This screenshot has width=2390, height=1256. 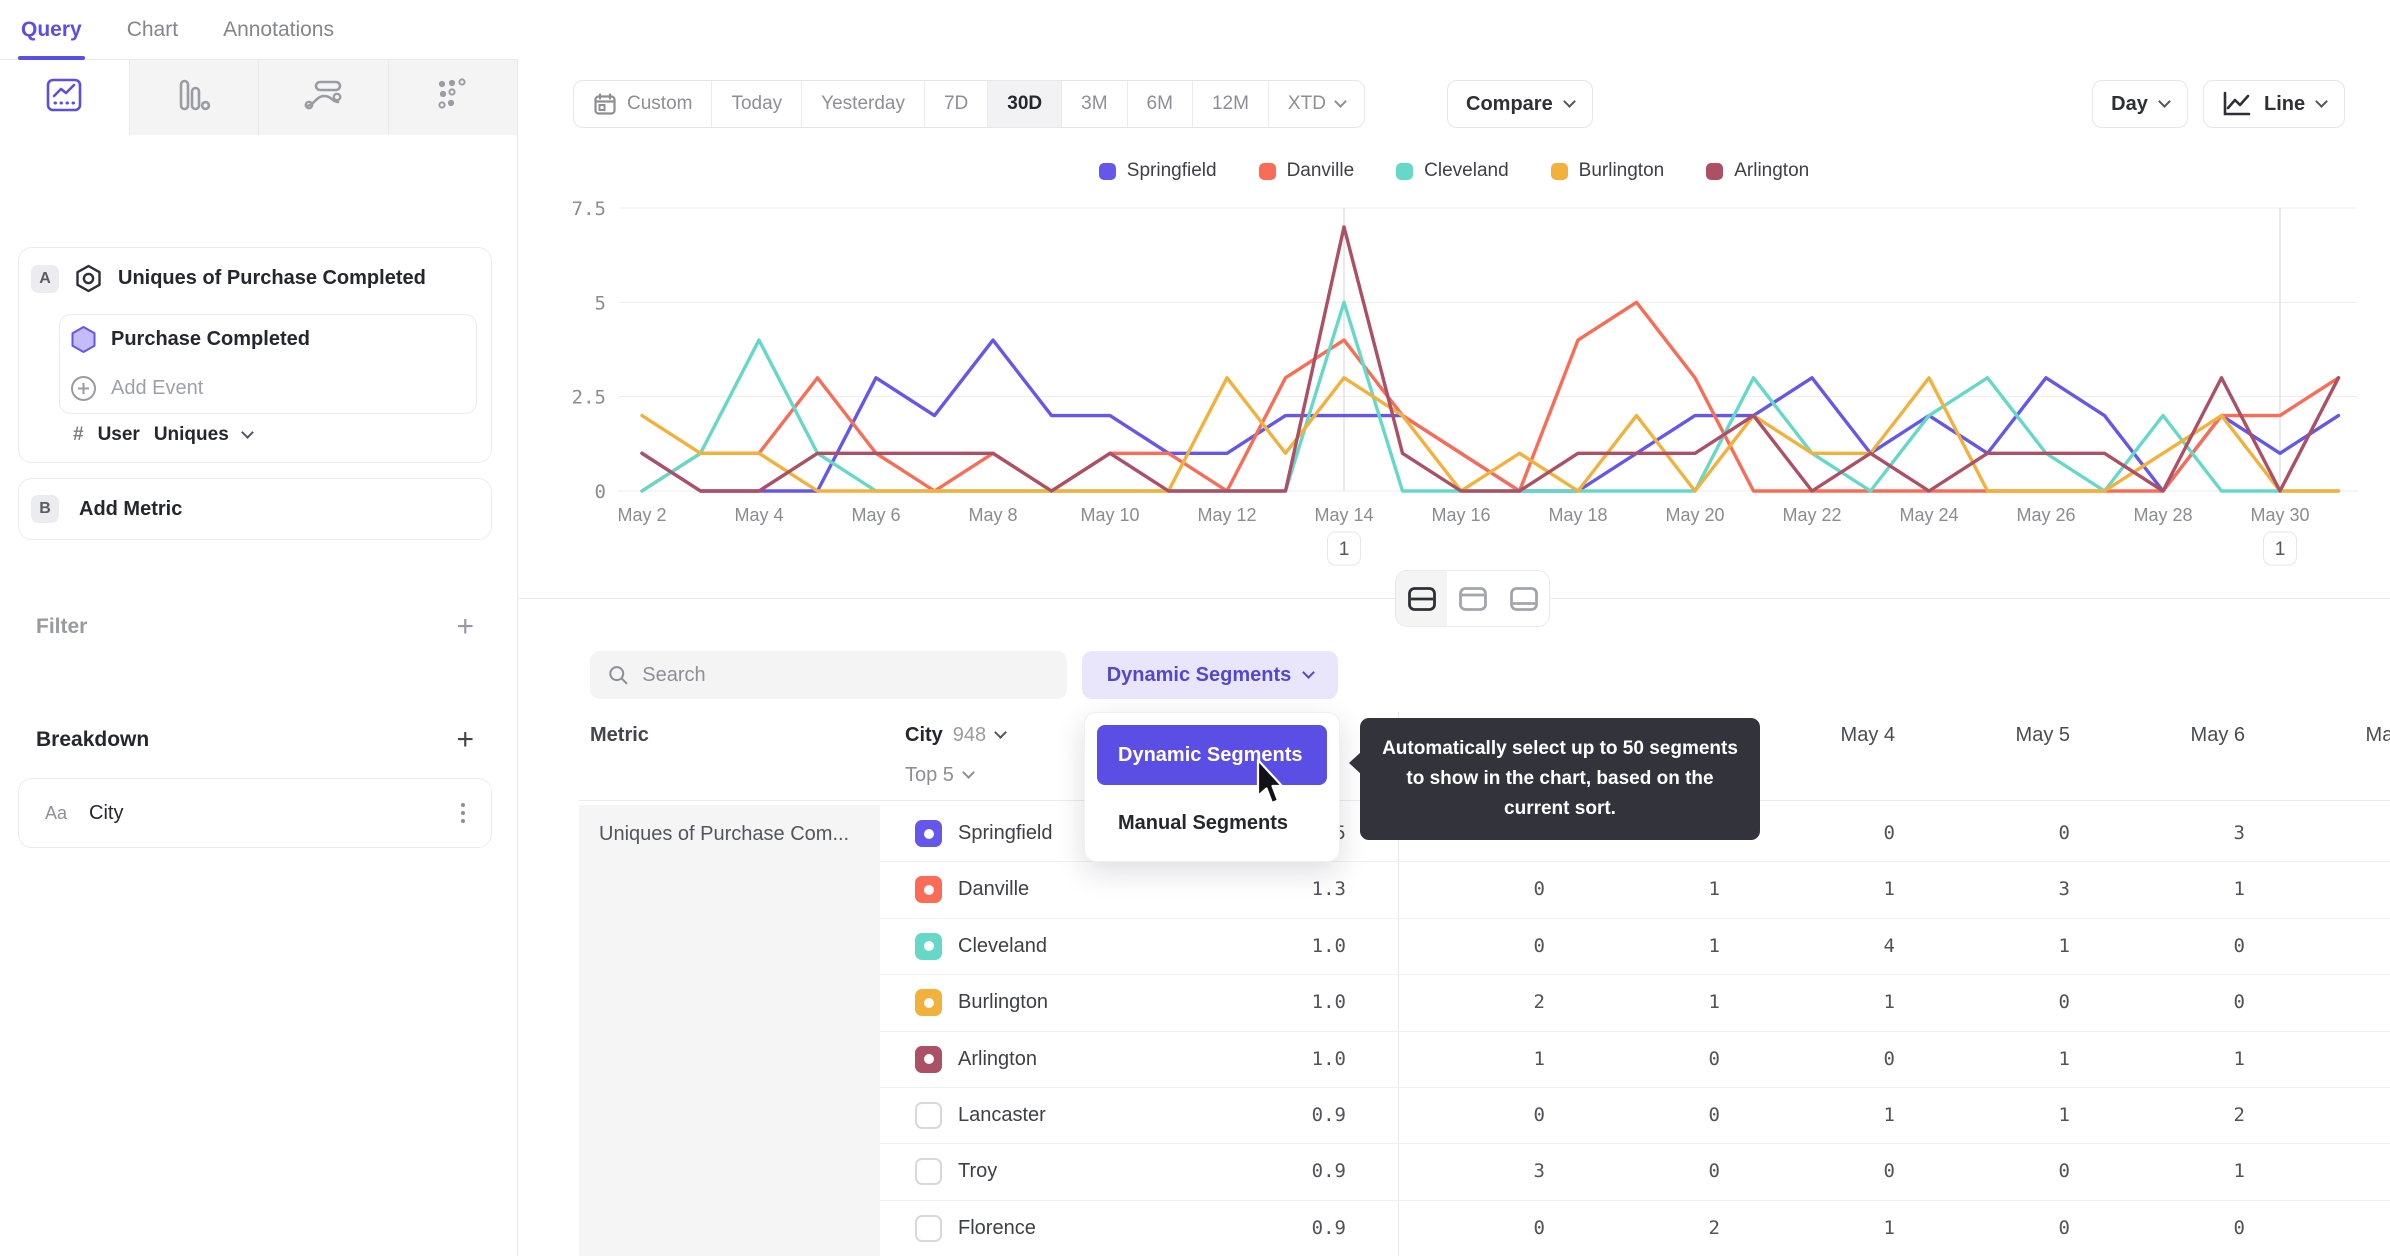 I want to click on city-count: 948, so click(x=969, y=734).